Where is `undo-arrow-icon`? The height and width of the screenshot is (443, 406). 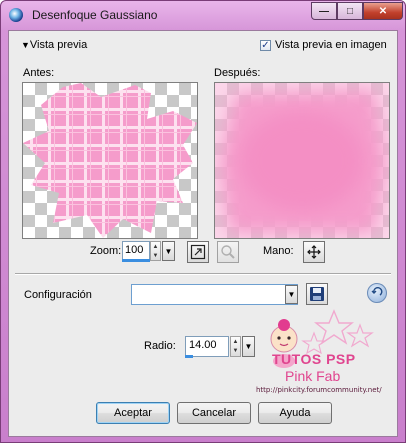 undo-arrow-icon is located at coordinates (377, 291).